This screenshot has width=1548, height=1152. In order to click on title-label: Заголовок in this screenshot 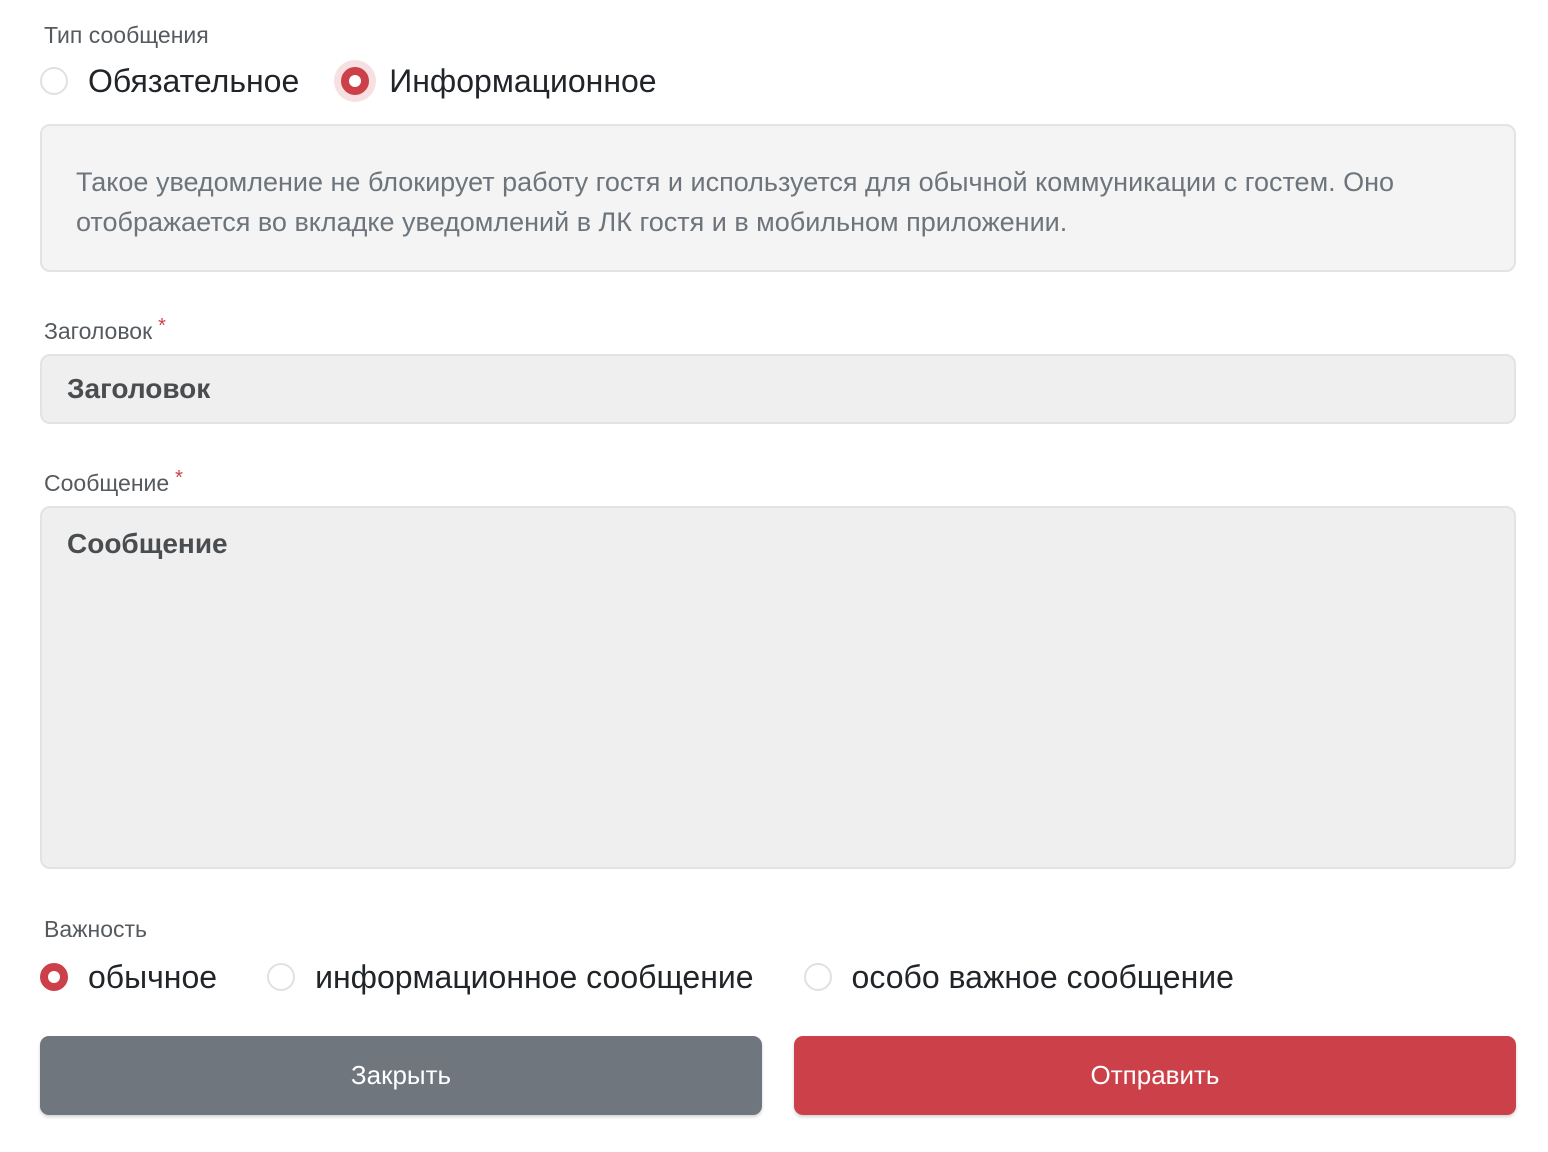, I will do `click(98, 331)`.